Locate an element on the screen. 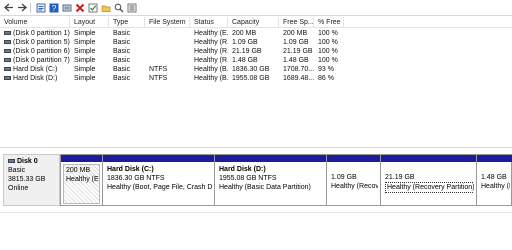 Image resolution: width=512 pixels, height=250 pixels. column-header-percent-free: % Free is located at coordinates (329, 22).